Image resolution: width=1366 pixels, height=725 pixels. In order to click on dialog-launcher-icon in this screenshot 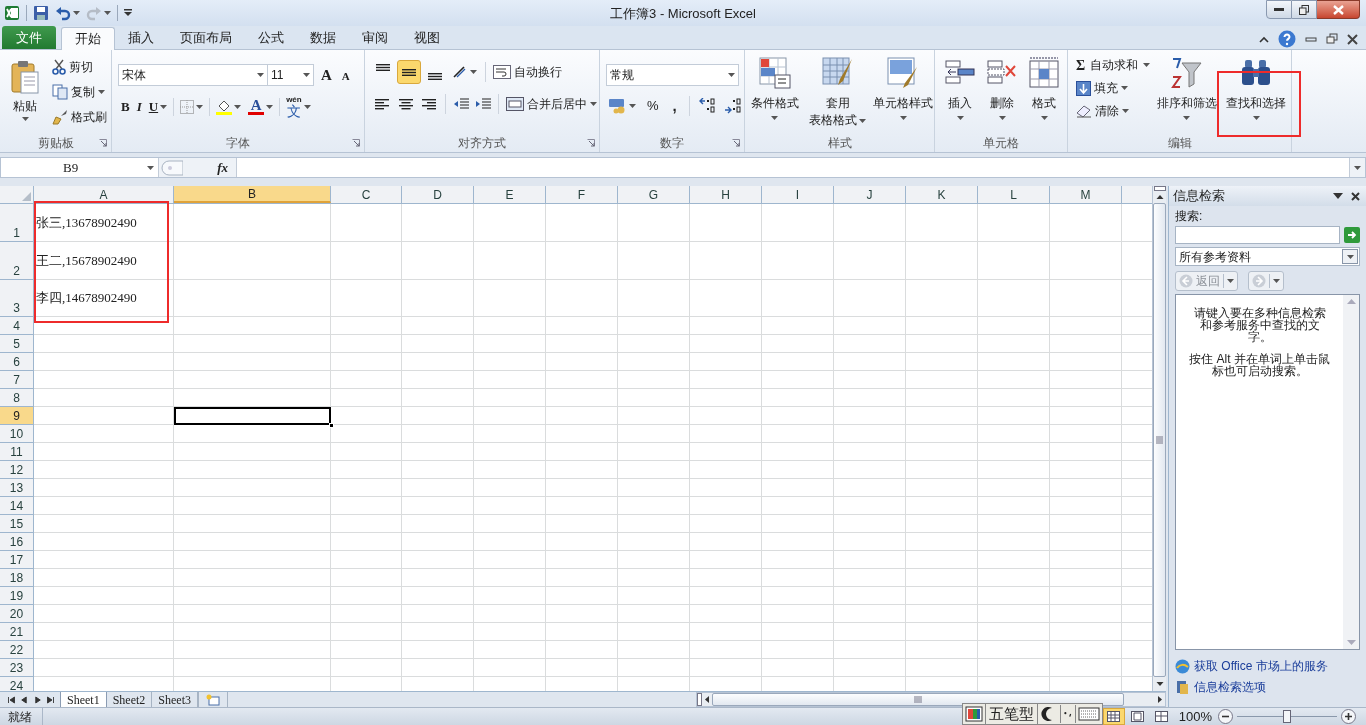, I will do `click(591, 143)`.